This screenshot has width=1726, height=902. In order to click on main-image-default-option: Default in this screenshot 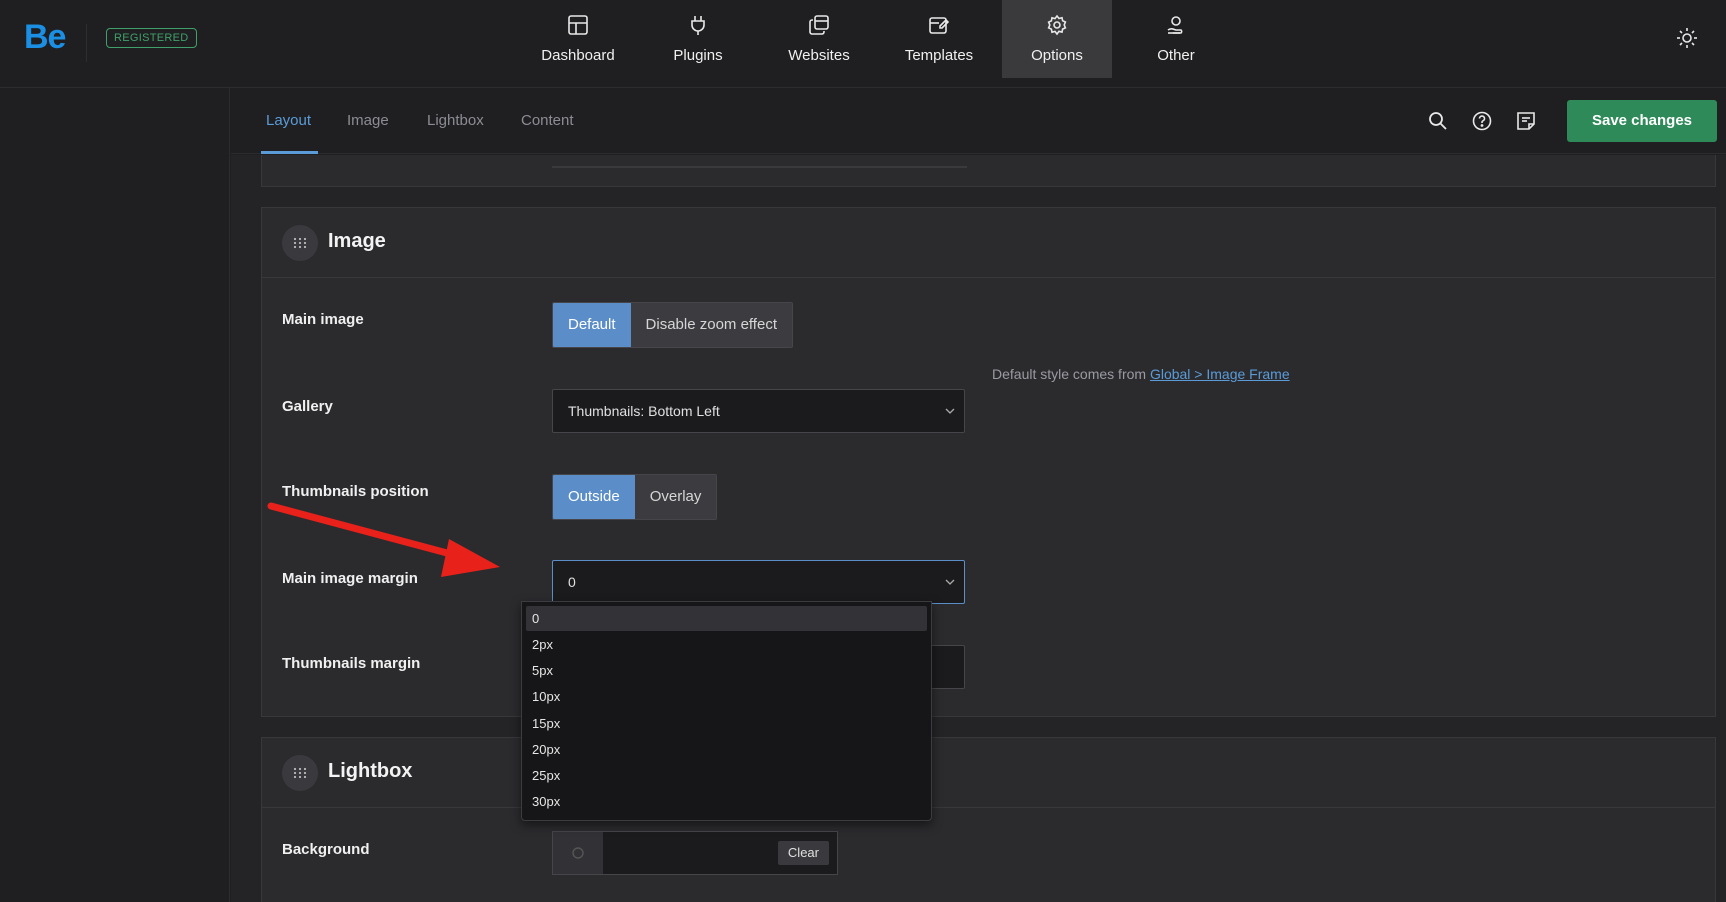, I will do `click(592, 325)`.